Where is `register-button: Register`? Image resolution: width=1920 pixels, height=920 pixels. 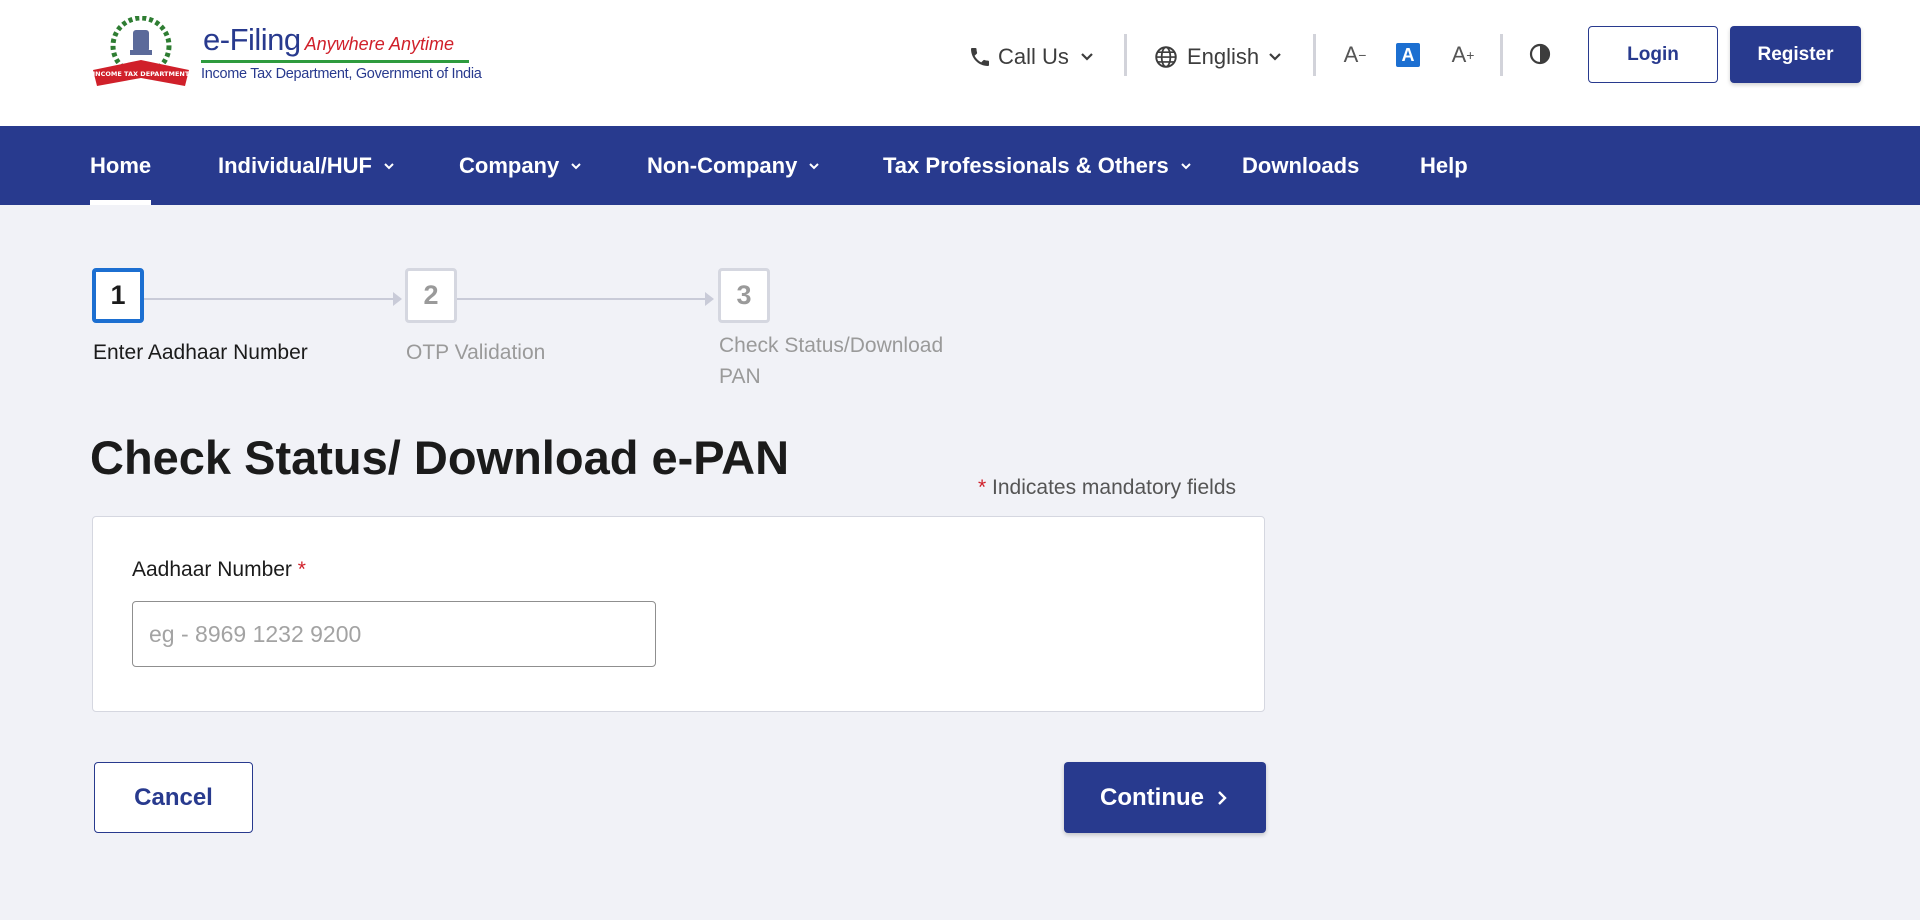
register-button: Register is located at coordinates (1795, 54).